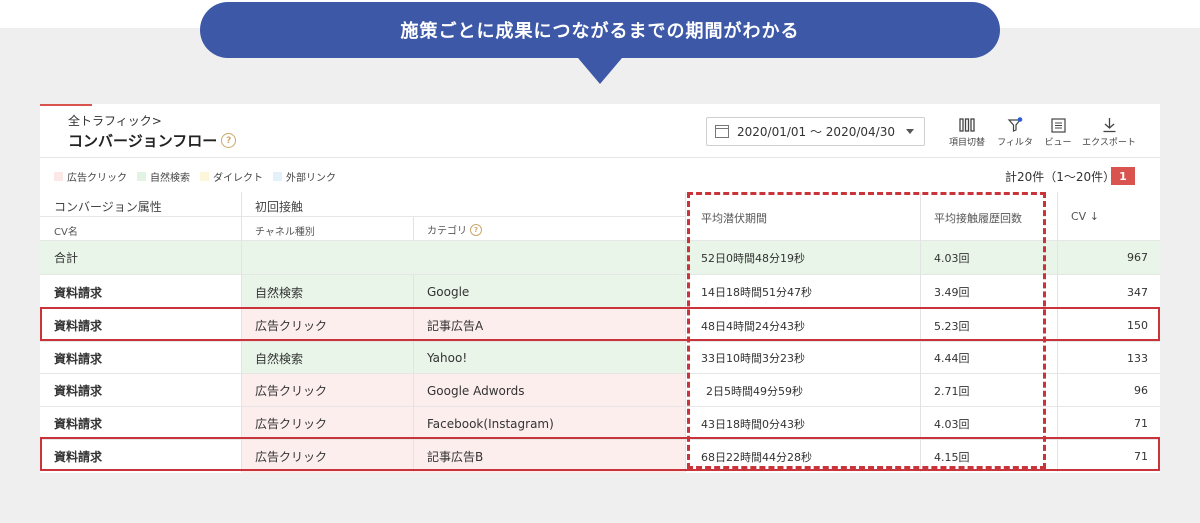 The height and width of the screenshot is (523, 1200). Describe the element at coordinates (966, 143) in the screenshot. I see `columns-label: 項目切替` at that location.